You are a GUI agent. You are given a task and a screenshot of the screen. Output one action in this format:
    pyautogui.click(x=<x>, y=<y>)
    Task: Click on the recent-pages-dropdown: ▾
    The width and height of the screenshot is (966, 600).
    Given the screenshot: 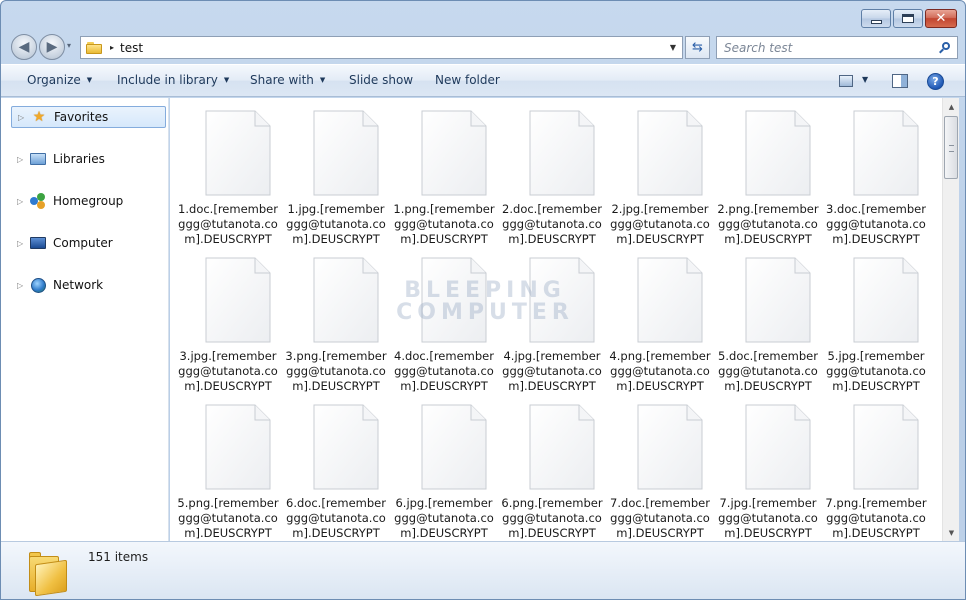 What is the action you would take?
    pyautogui.click(x=69, y=45)
    